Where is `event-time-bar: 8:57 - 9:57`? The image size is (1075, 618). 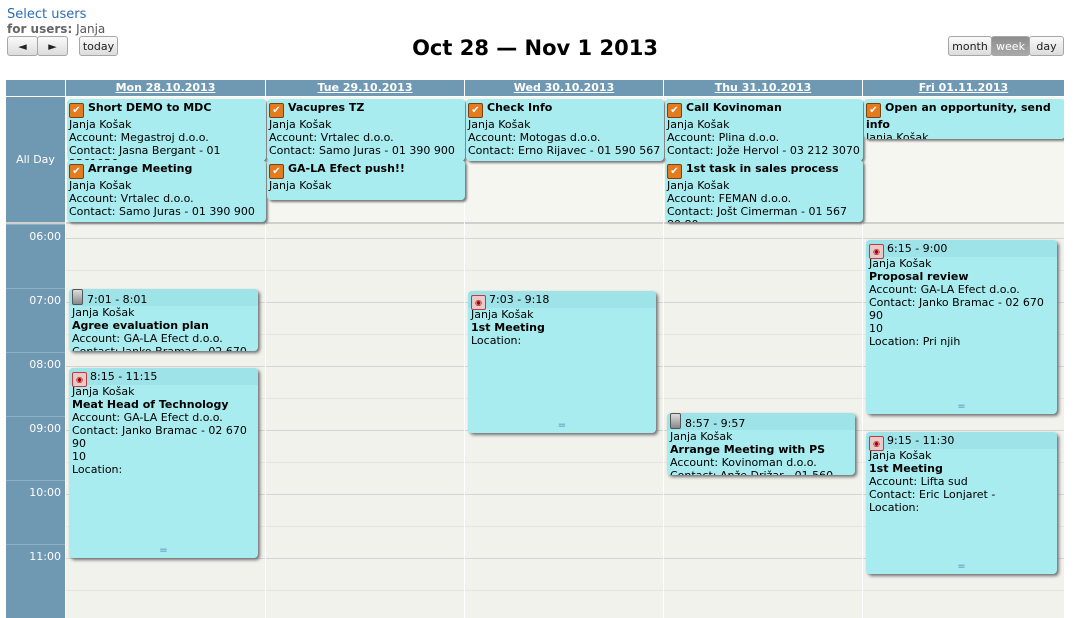
event-time-bar: 8:57 - 9:57 is located at coordinates (761, 421).